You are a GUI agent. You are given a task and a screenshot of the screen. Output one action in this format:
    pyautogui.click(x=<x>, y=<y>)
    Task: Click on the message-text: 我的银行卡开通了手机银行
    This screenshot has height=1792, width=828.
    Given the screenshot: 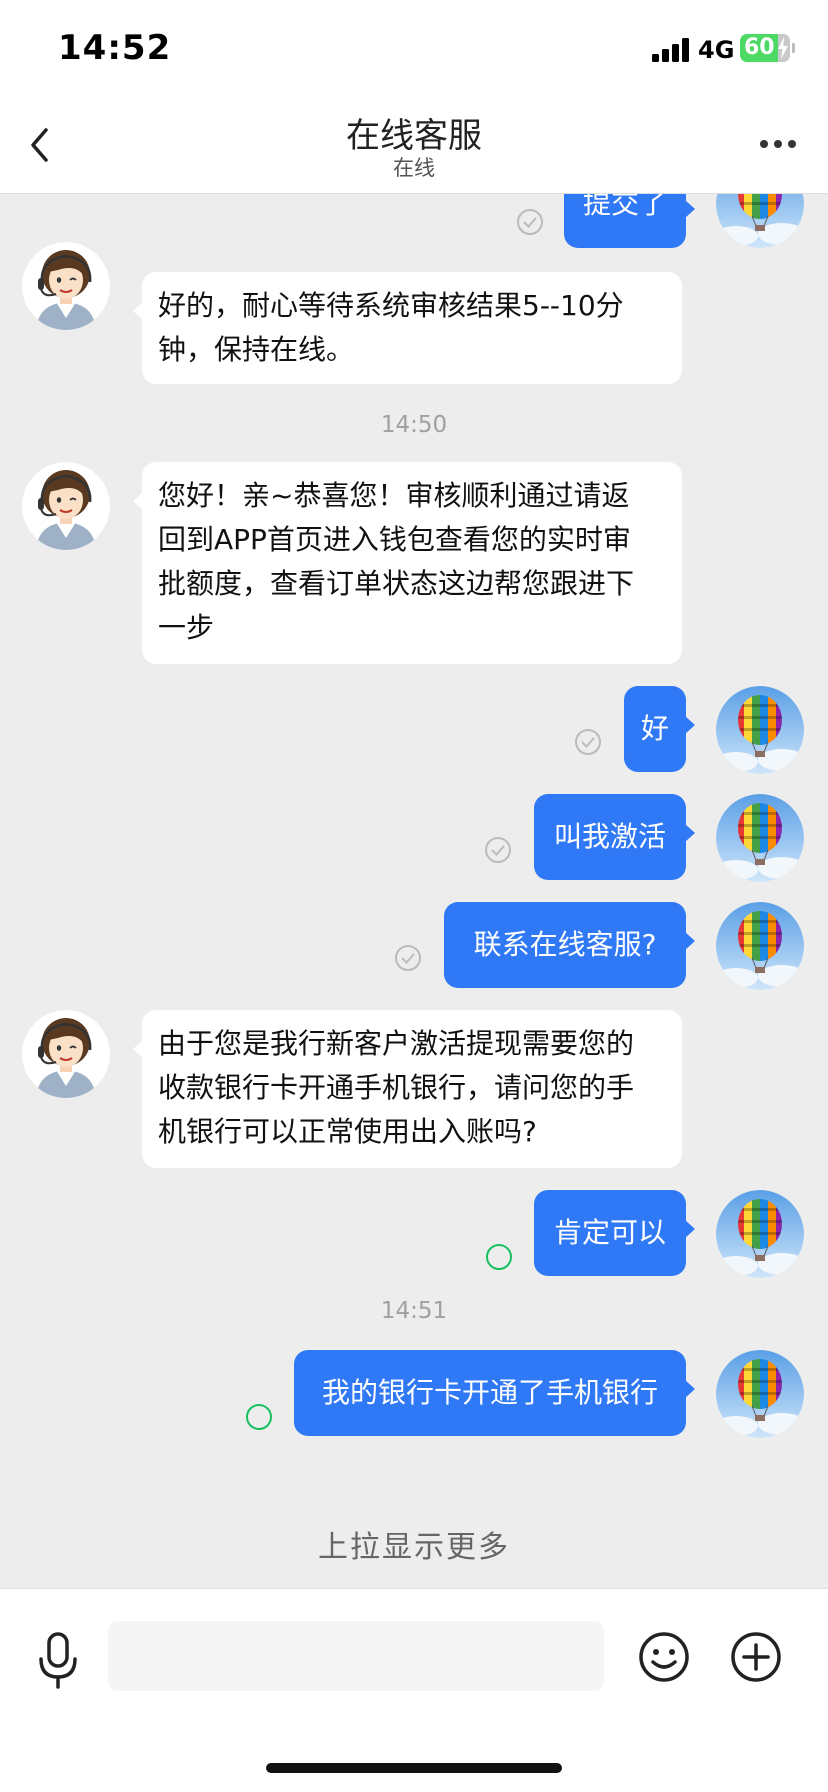 What is the action you would take?
    pyautogui.click(x=489, y=1392)
    